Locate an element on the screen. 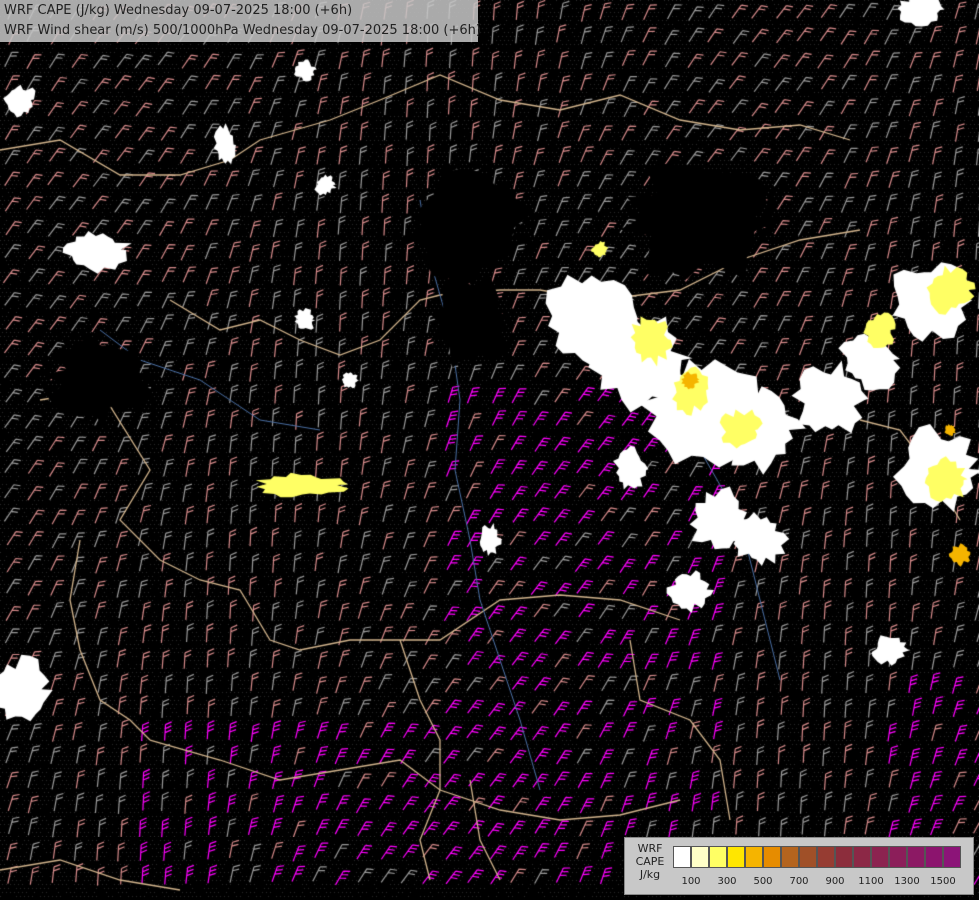 The height and width of the screenshot is (900, 979). legend-title-unit: J/kg is located at coordinates (650, 874).